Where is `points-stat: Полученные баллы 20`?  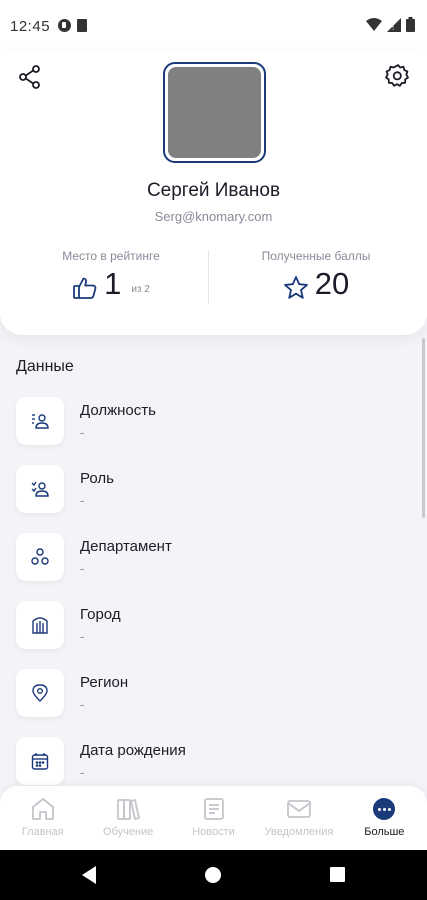 points-stat: Полученные баллы 20 is located at coordinates (316, 275).